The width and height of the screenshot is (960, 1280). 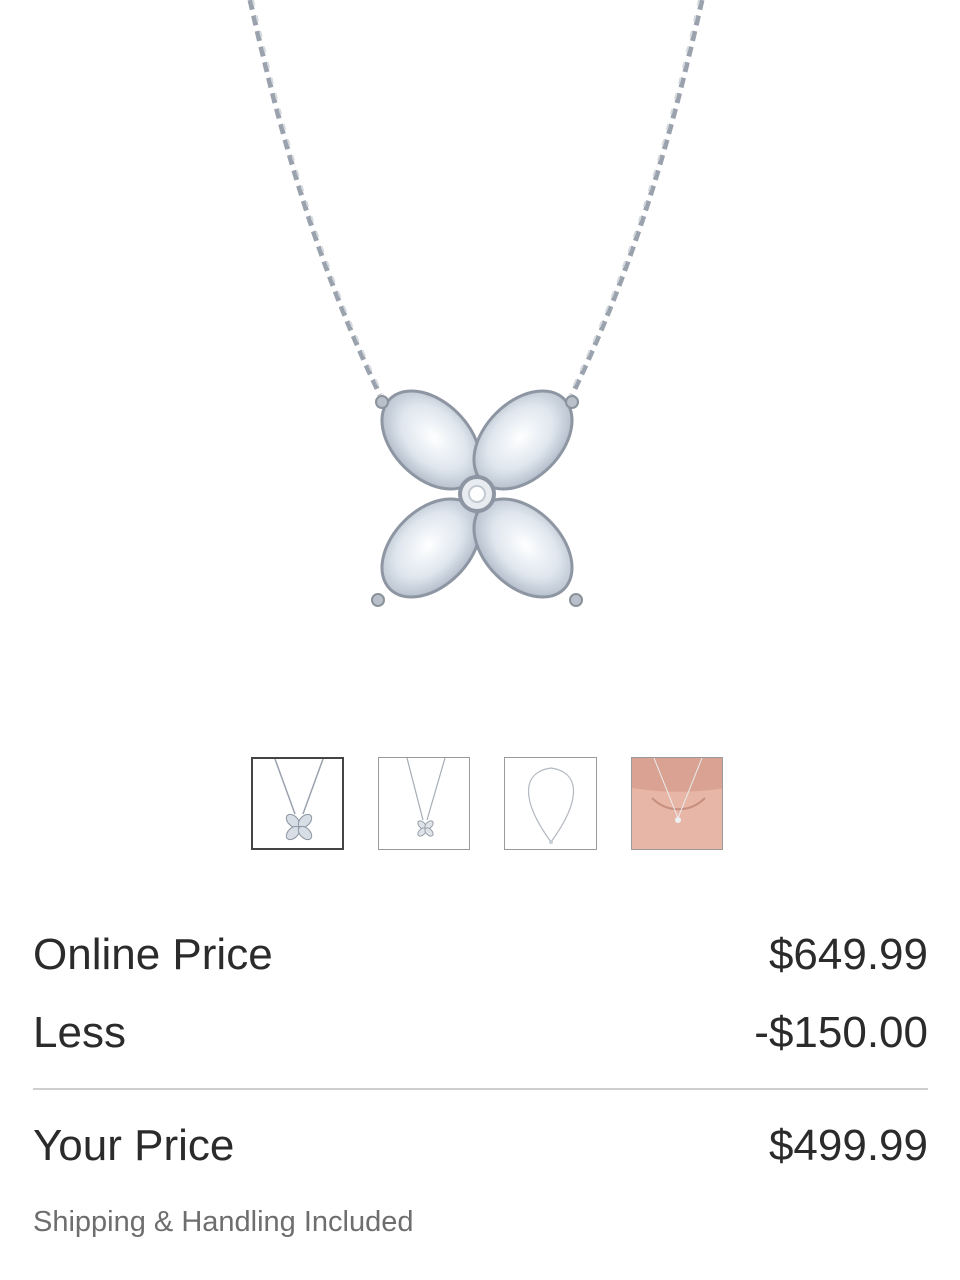 I want to click on final-price-label: Your Price, so click(x=134, y=1145).